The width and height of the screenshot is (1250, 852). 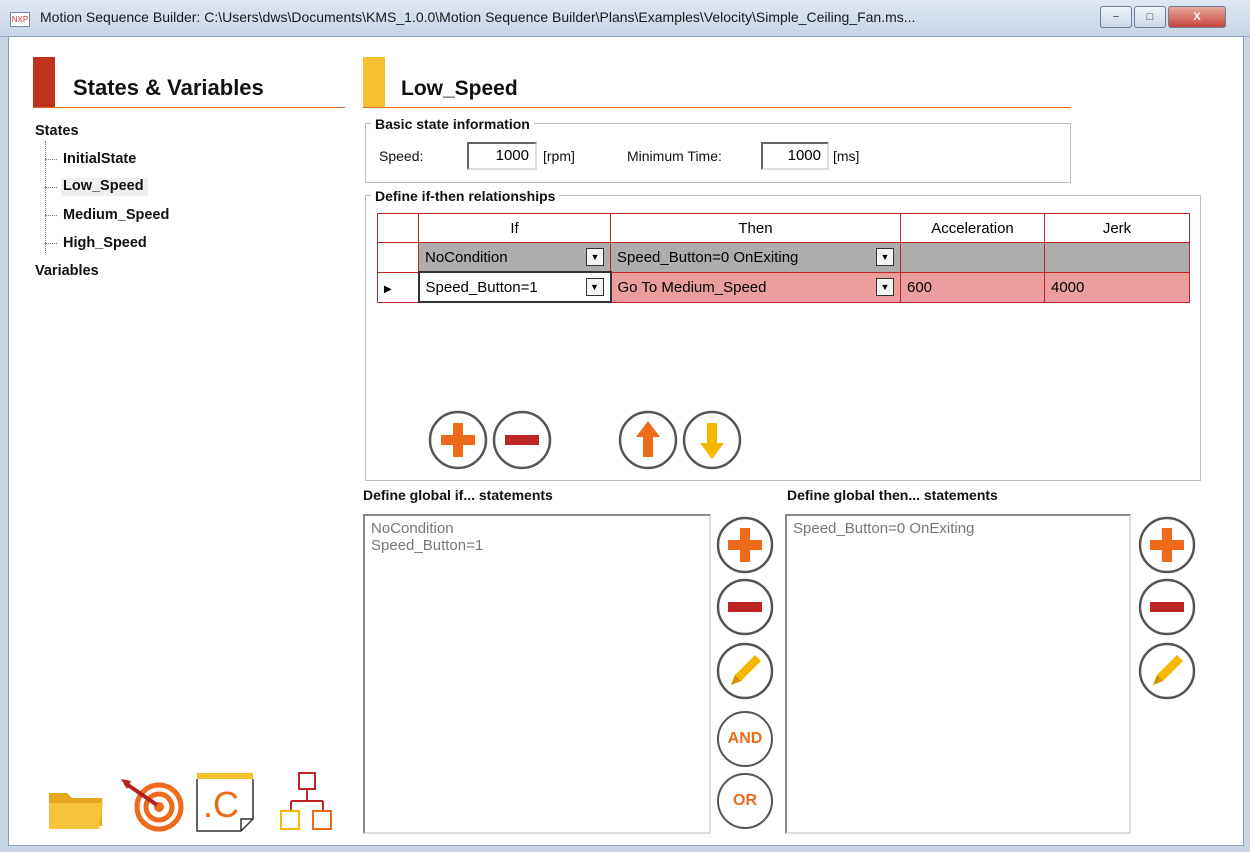 I want to click on acceleration-cell: 600, so click(x=972, y=287).